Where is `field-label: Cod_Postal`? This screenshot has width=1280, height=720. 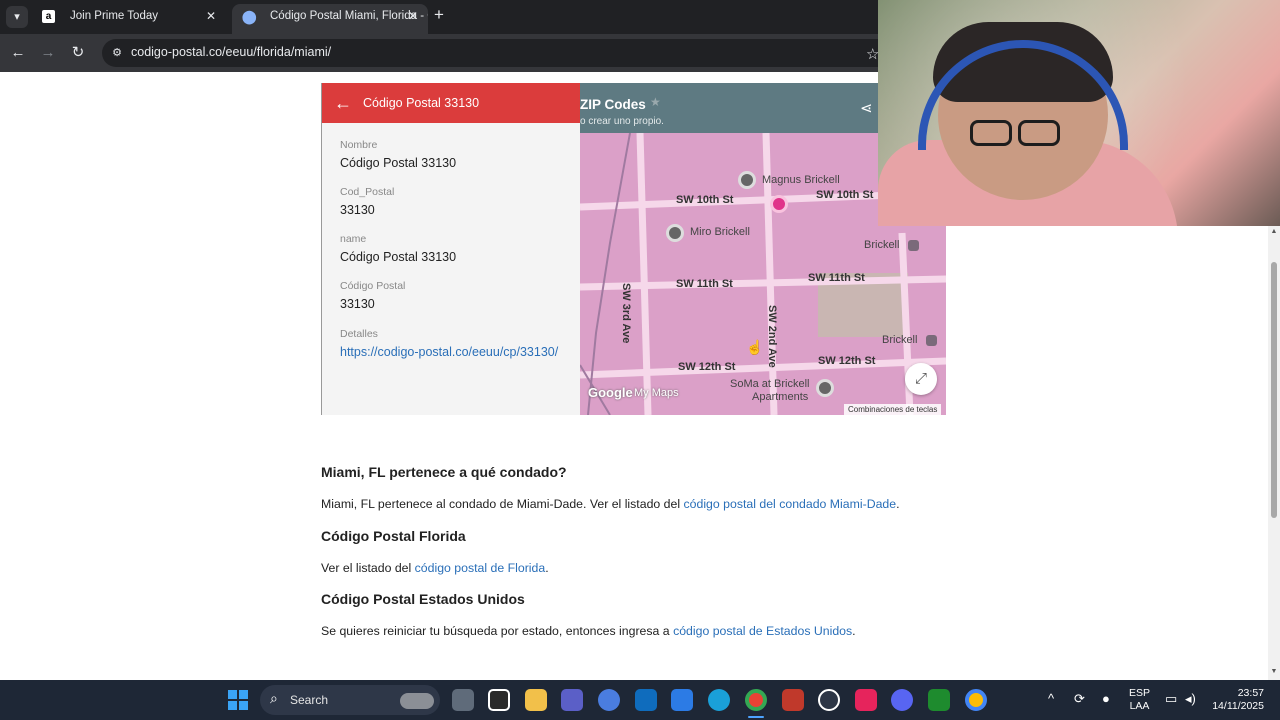
field-label: Cod_Postal is located at coordinates (367, 192).